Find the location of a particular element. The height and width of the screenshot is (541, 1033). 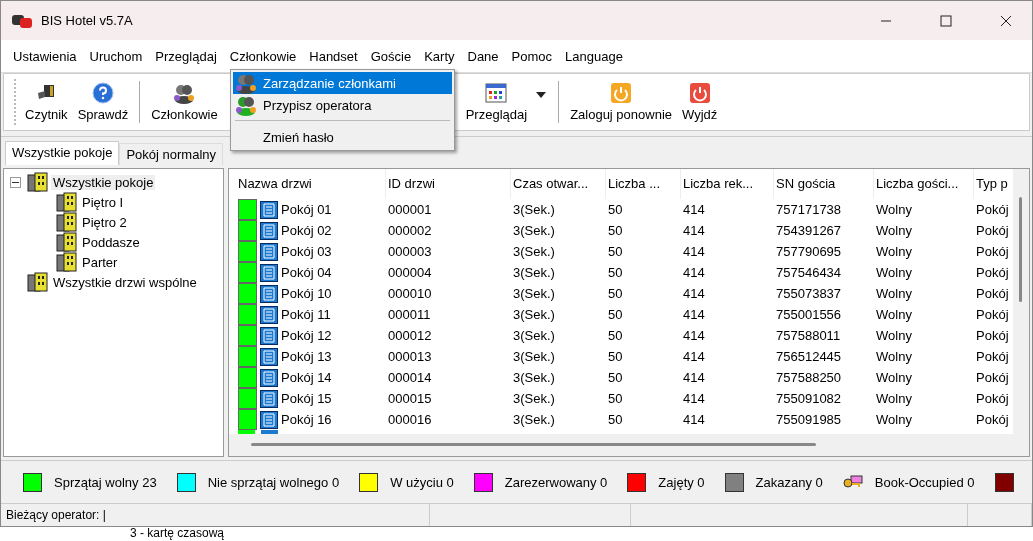

status-value: | is located at coordinates (104, 515).